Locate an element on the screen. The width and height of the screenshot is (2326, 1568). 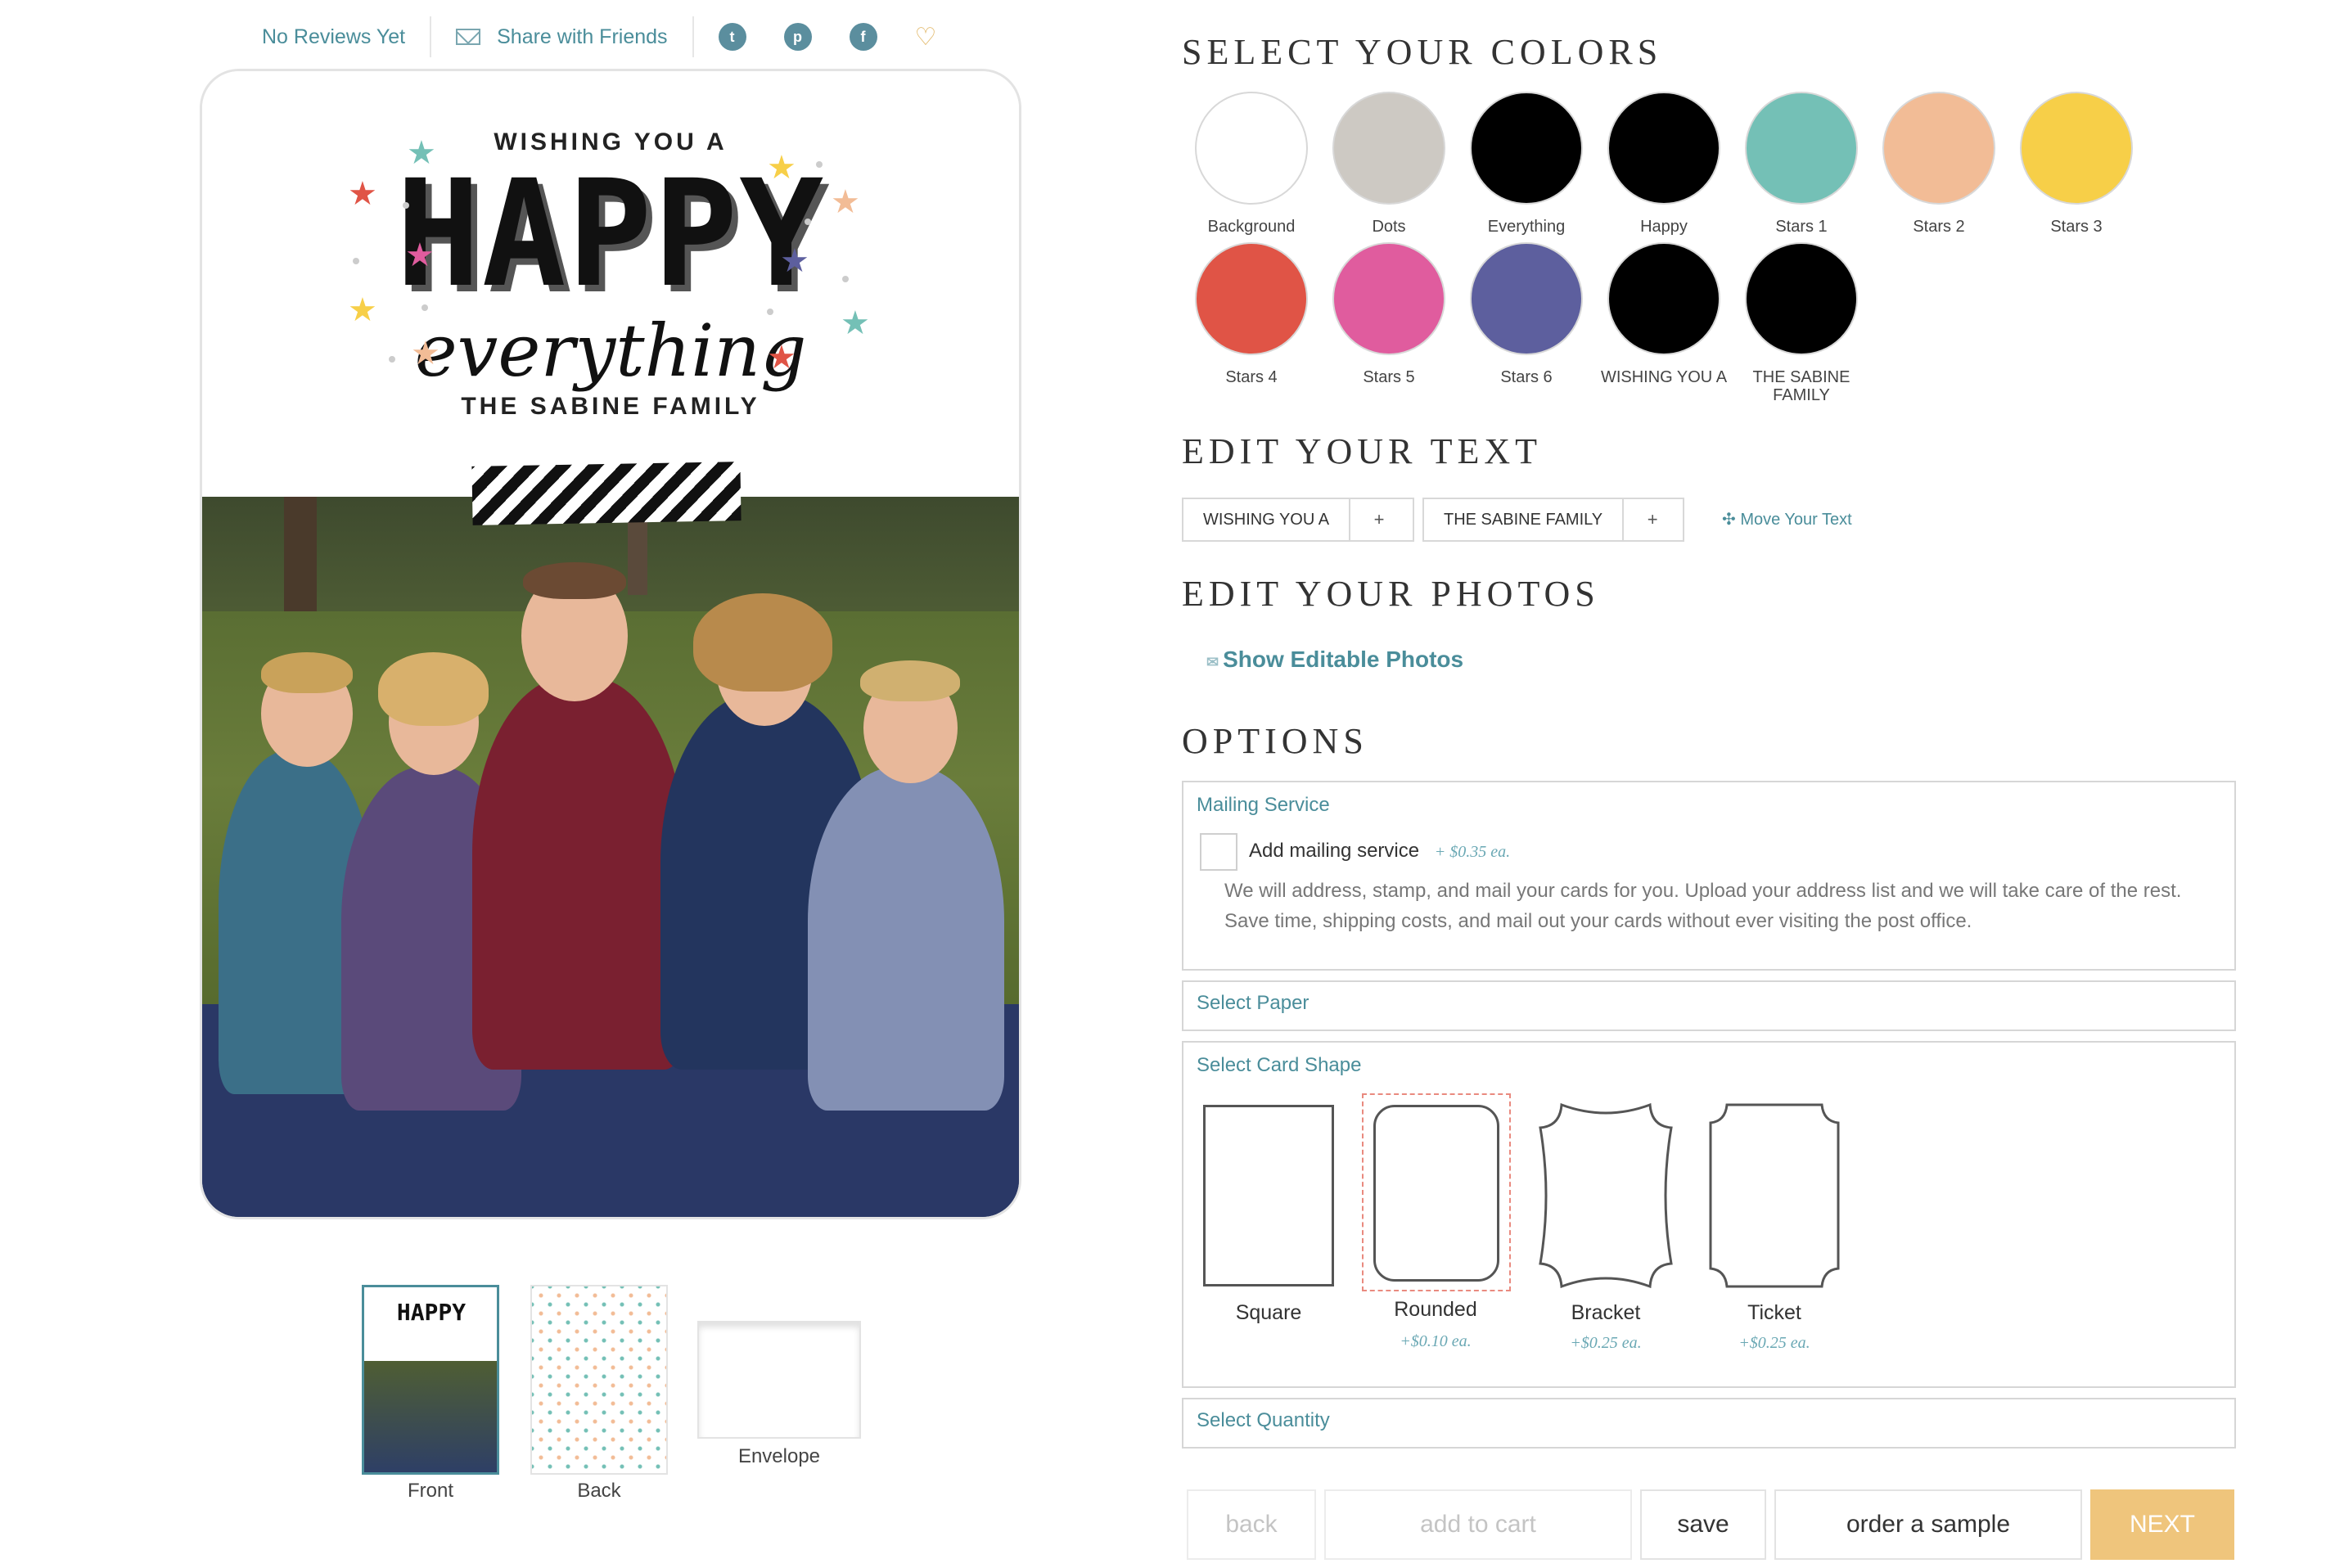
thumbnail-front-label: Front is located at coordinates (430, 1491).